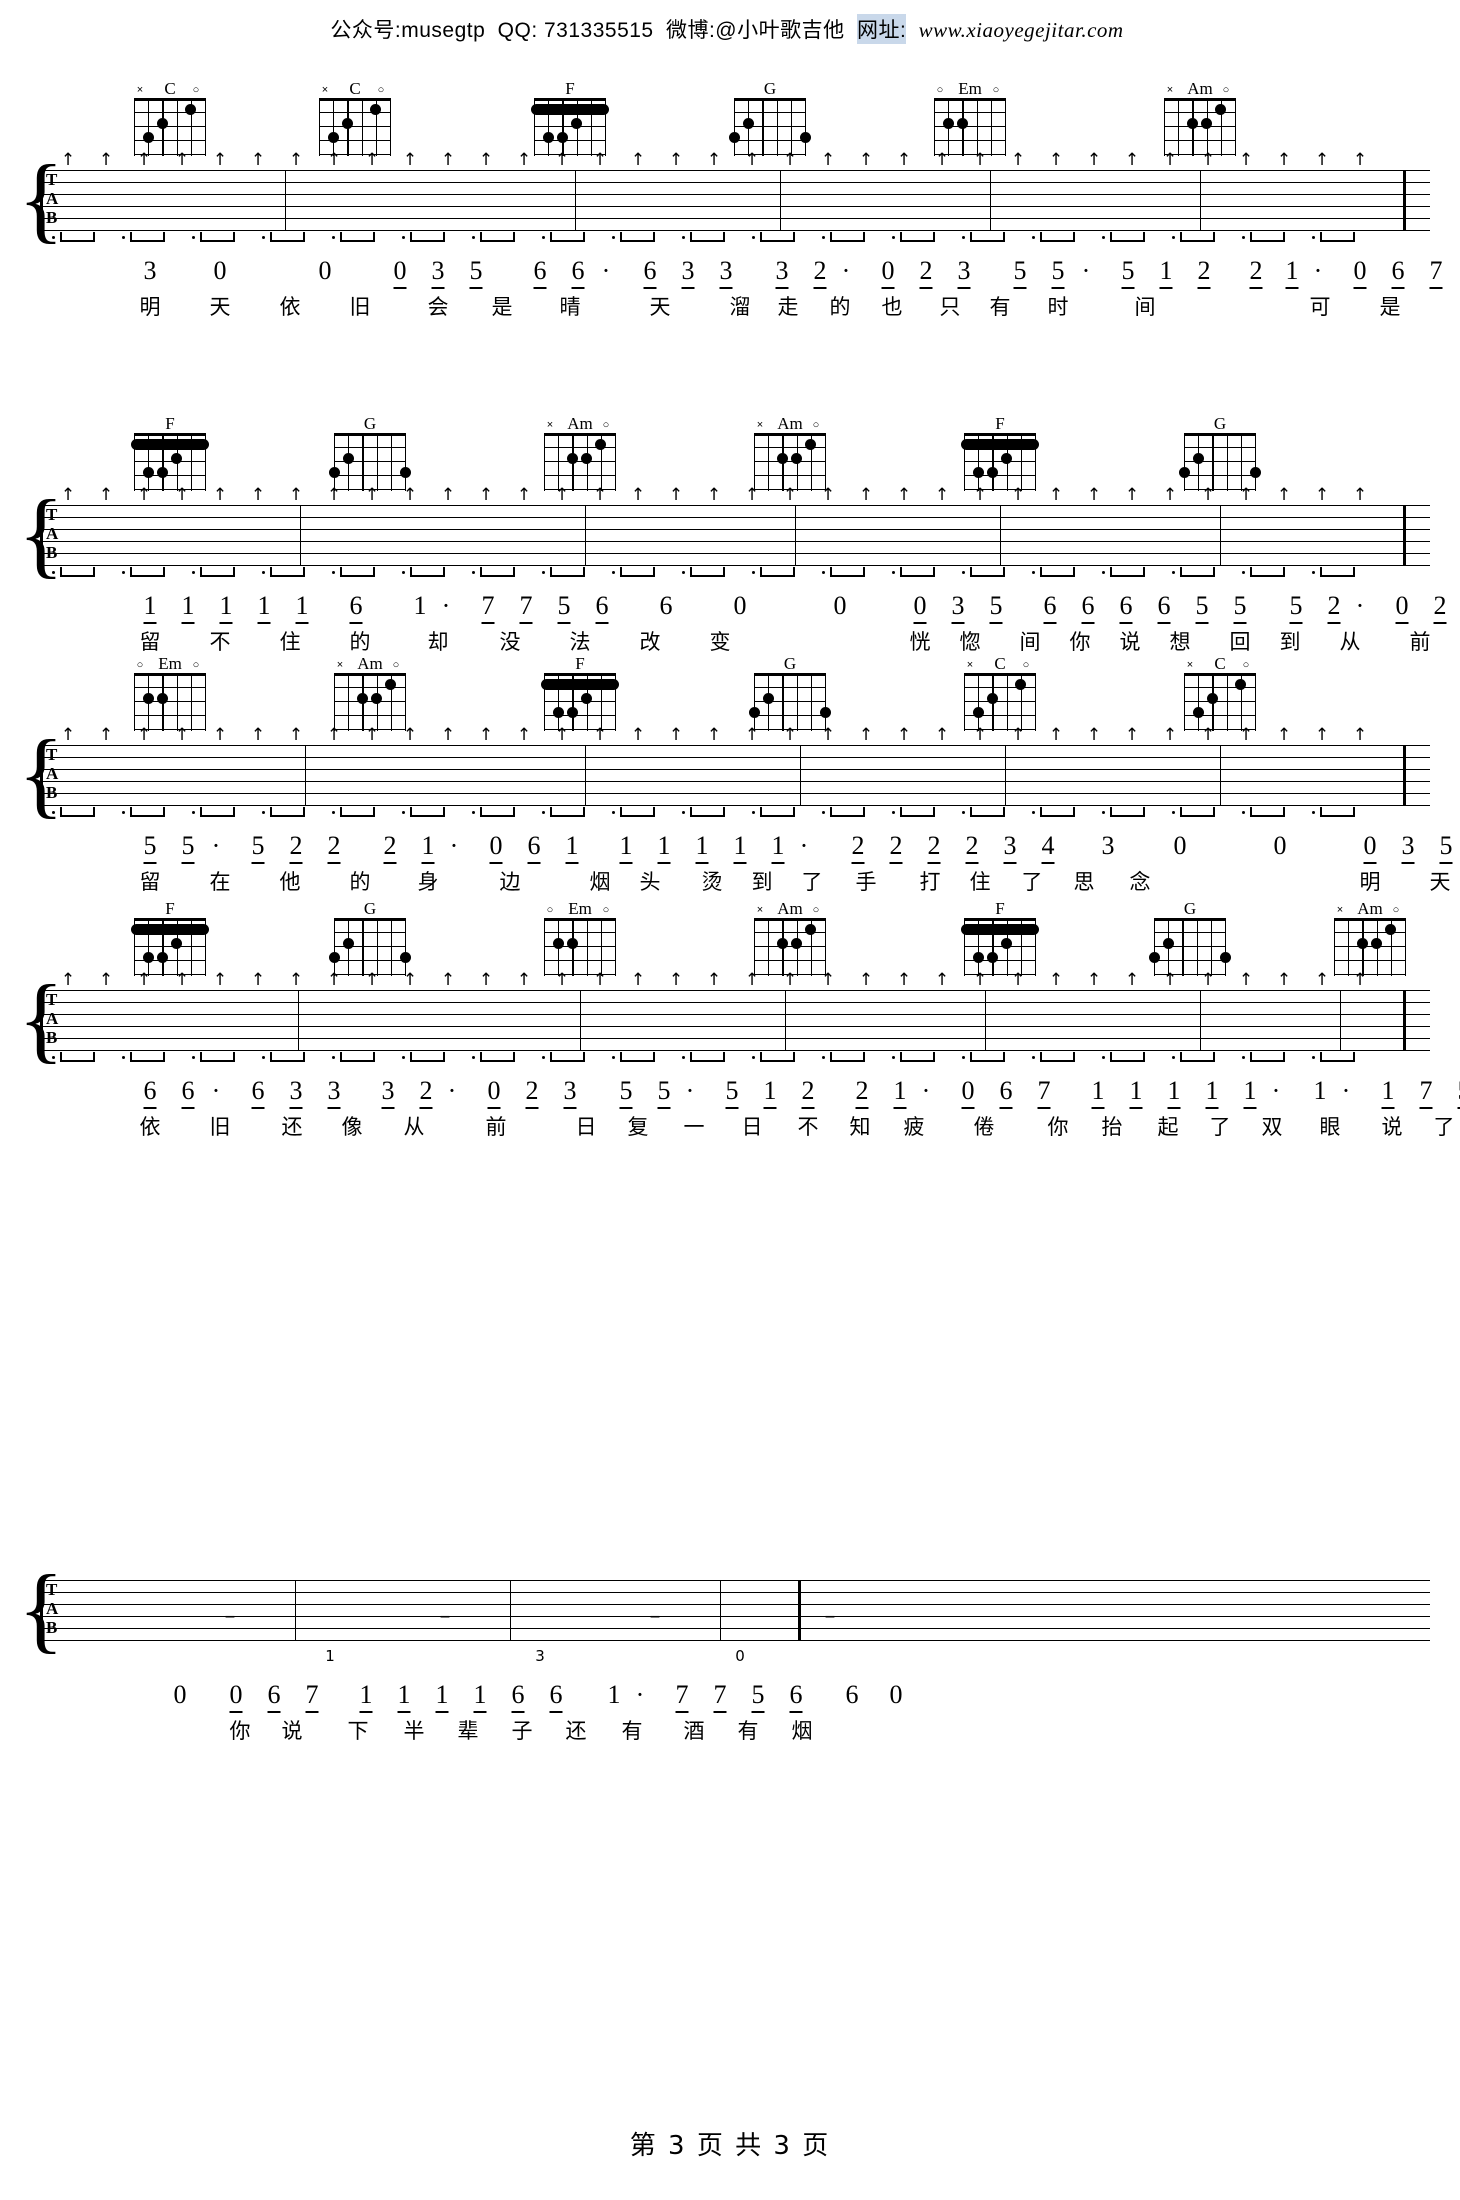  Describe the element at coordinates (735, 818) in the screenshot. I see `rhythm-notation` at that location.